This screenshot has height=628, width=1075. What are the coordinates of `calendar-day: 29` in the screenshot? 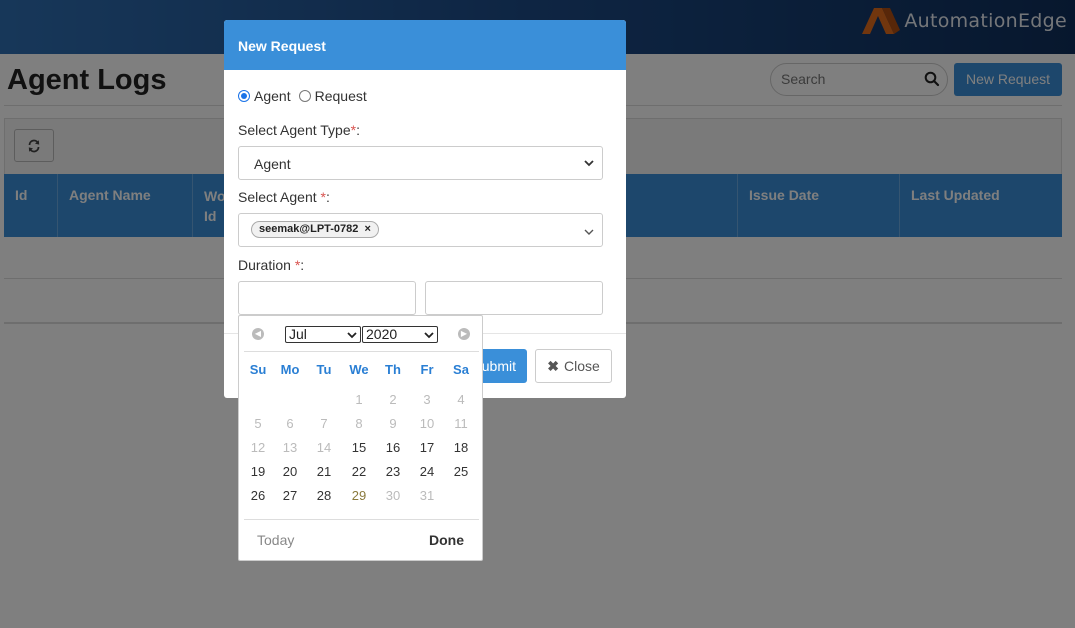 It's located at (359, 495).